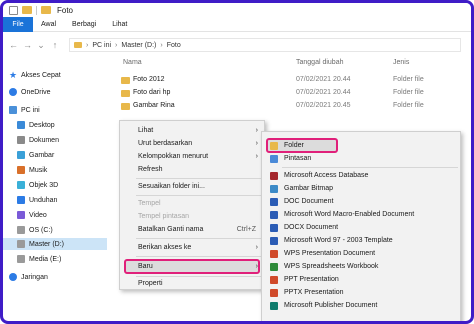 Image resolution: width=474 pixels, height=324 pixels. Describe the element at coordinates (323, 105) in the screenshot. I see `file-date: 07/02/2021 20.45` at that location.